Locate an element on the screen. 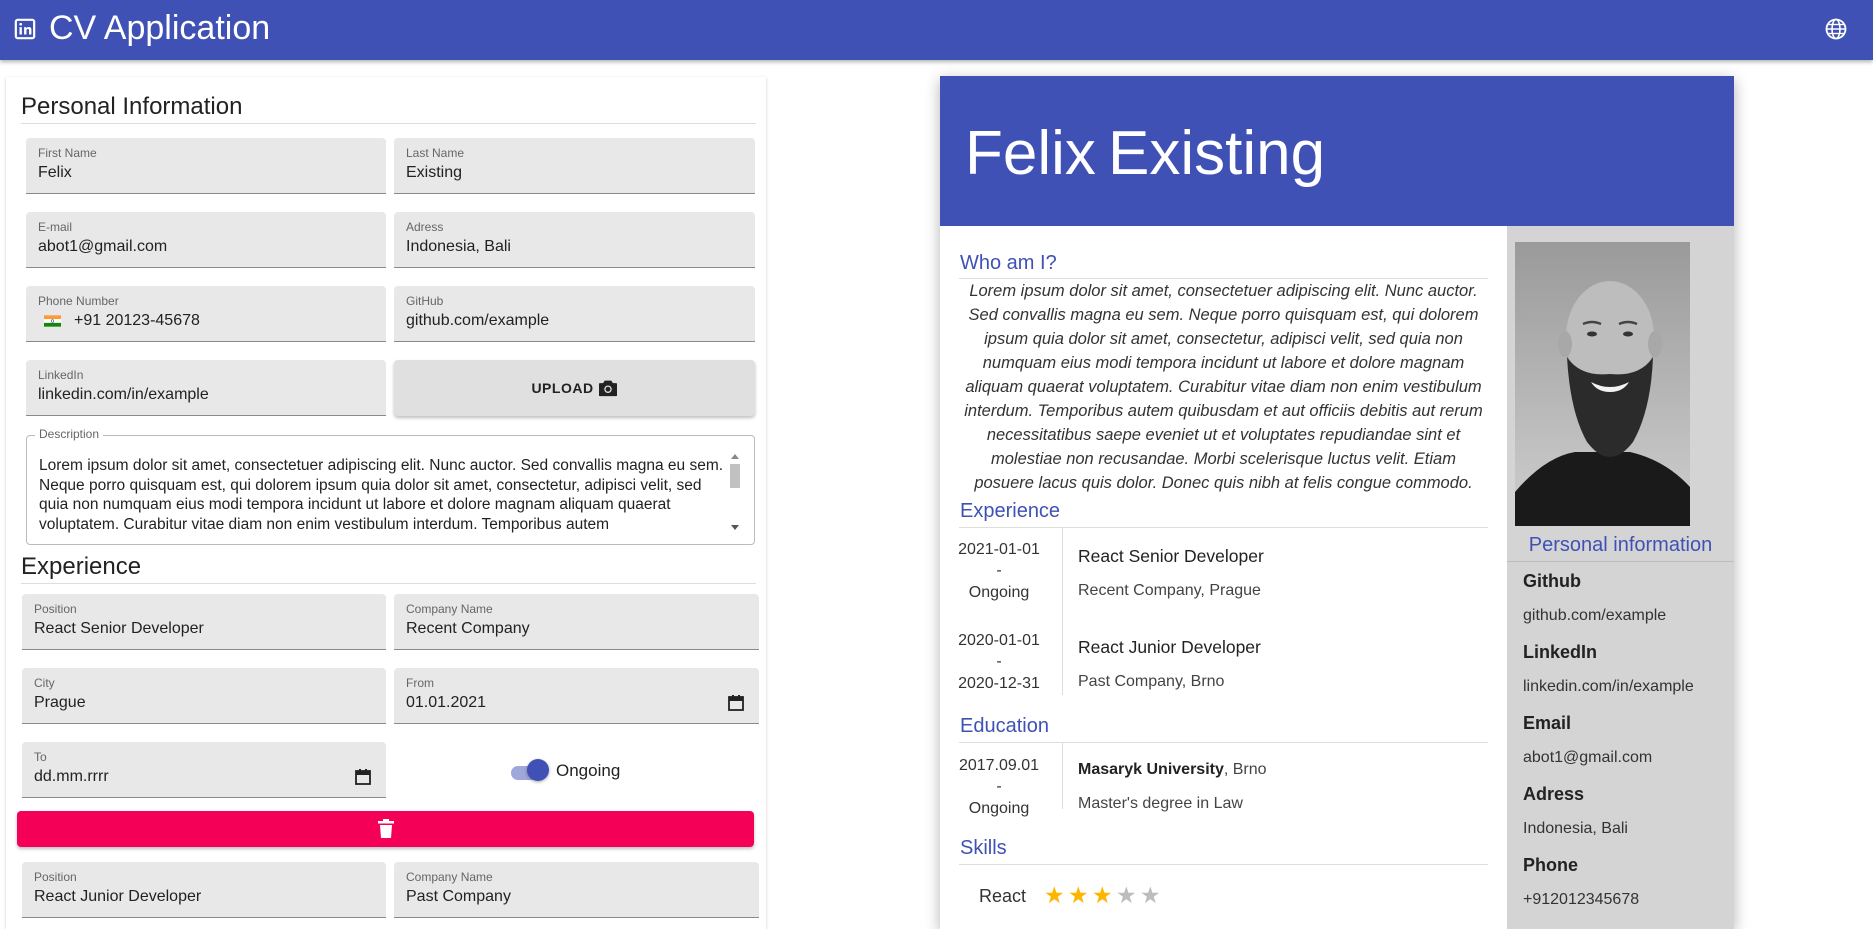  field-value: linkedin.com/in/example is located at coordinates (123, 394).